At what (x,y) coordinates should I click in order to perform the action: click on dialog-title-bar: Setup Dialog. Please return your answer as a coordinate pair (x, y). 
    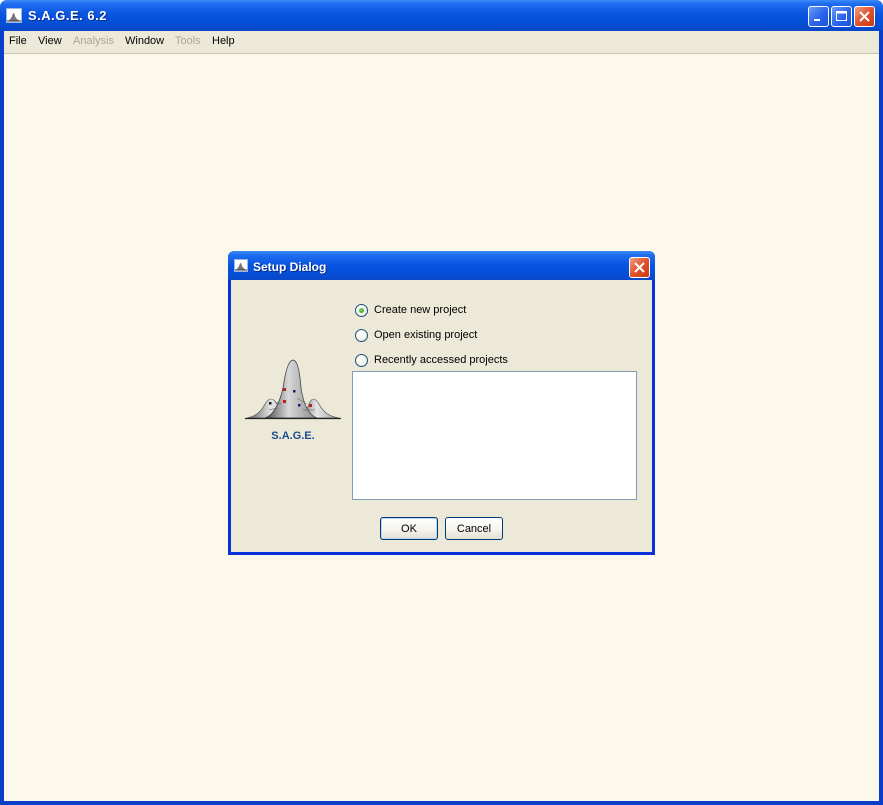
    Looking at the image, I should click on (441, 265).